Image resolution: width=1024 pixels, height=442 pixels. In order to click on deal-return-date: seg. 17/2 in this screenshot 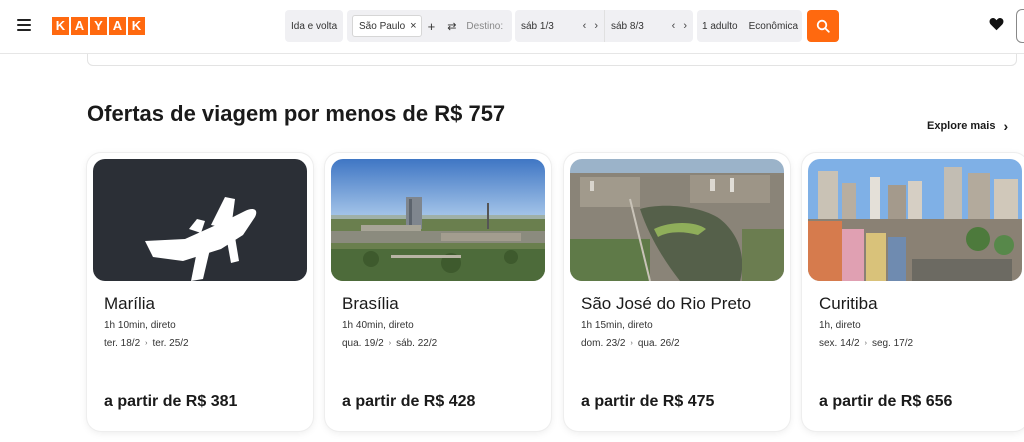, I will do `click(892, 343)`.